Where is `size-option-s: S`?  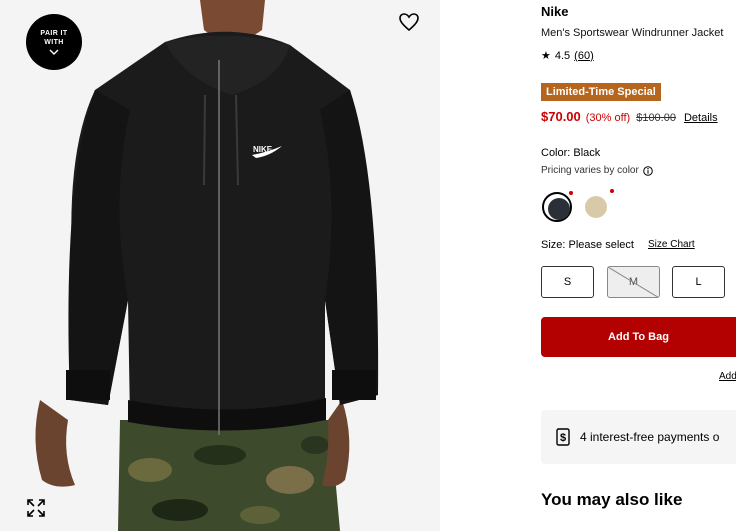
size-option-s: S is located at coordinates (567, 282).